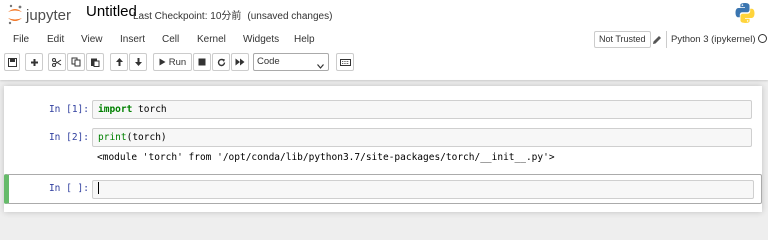  I want to click on move-down-button, so click(138, 62).